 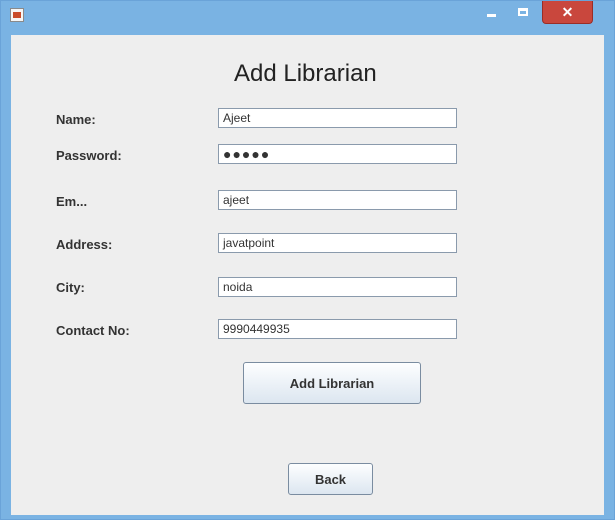 I want to click on city-label: City:, so click(x=70, y=287).